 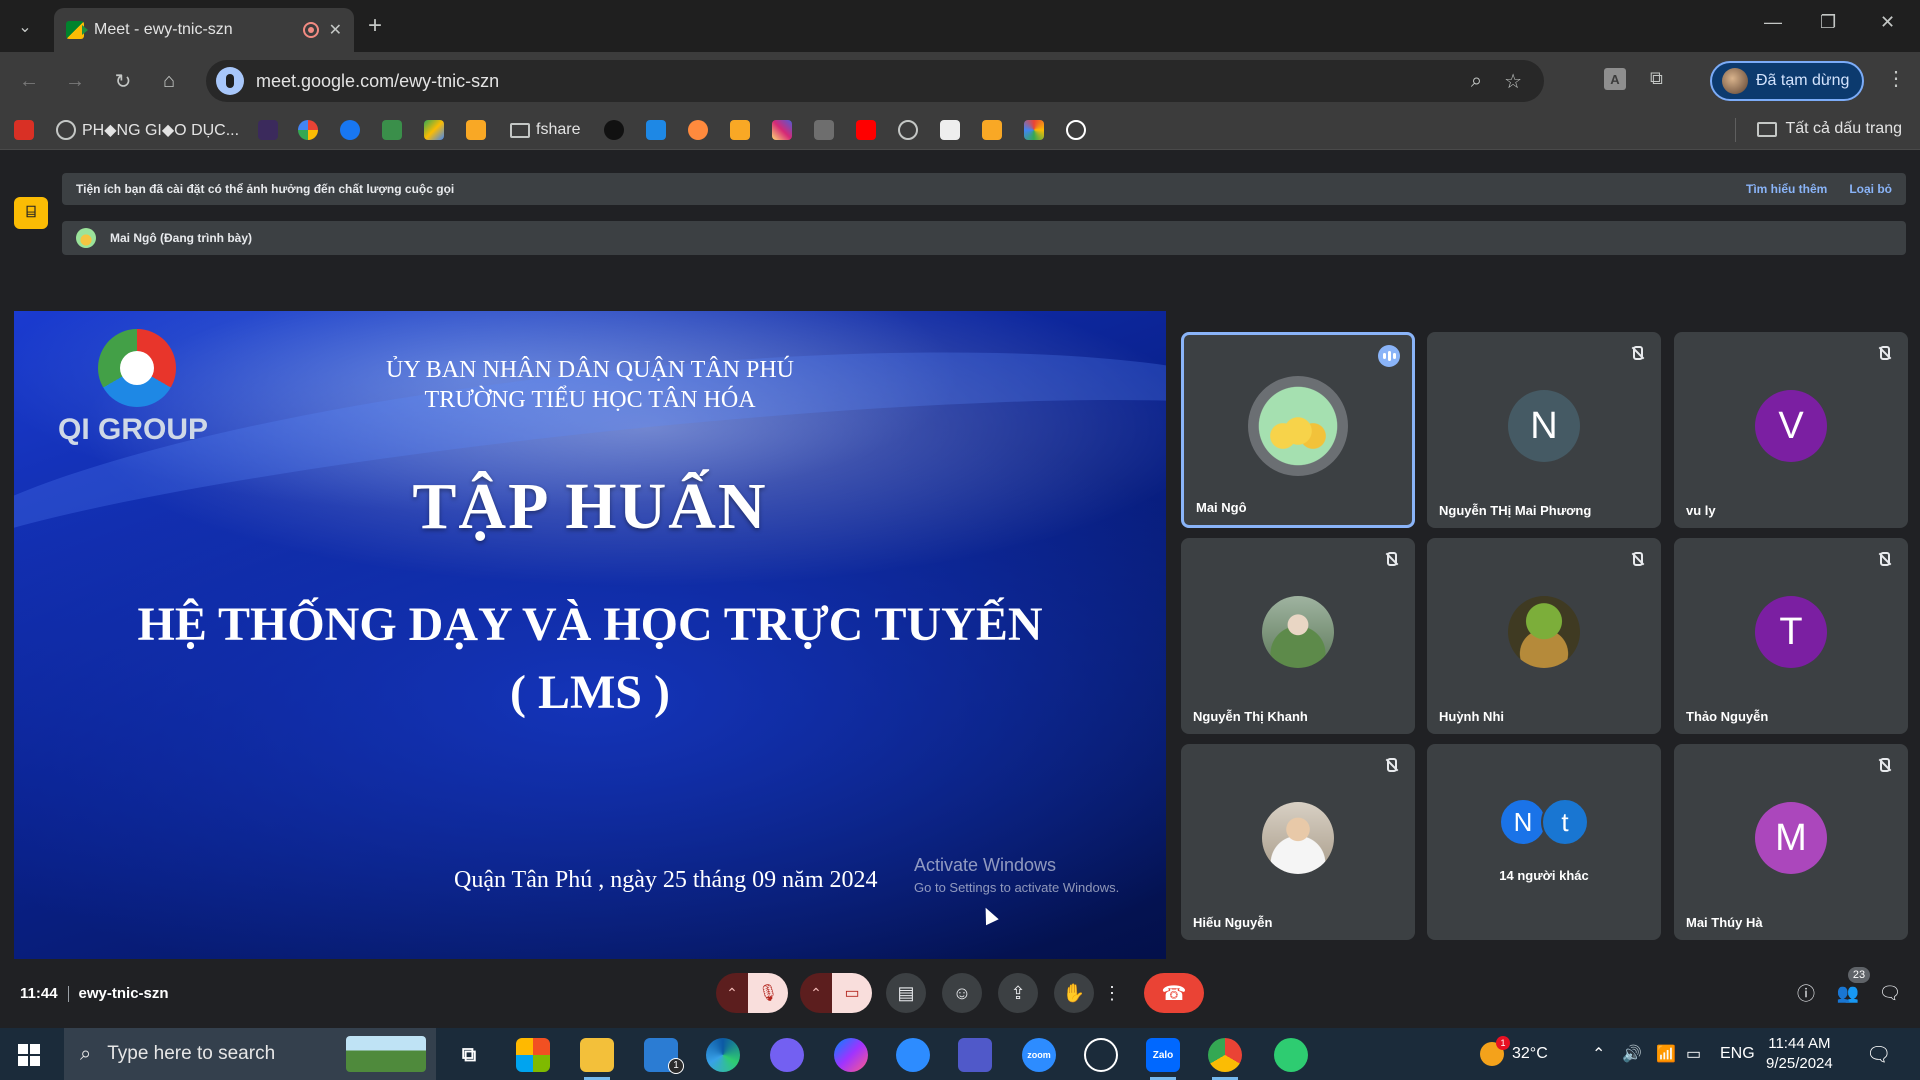 What do you see at coordinates (1848, 993) in the screenshot?
I see `people-icon: 👥` at bounding box center [1848, 993].